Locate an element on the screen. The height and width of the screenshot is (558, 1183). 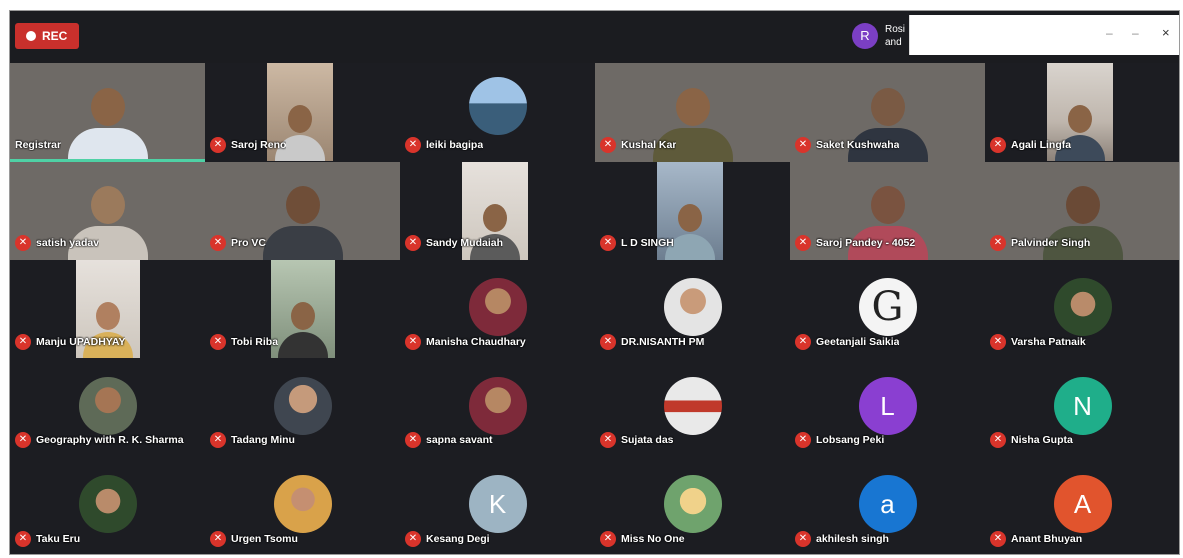
meeting-top-bar: REC R Rosi and – – × is located at coordinates (594, 37).